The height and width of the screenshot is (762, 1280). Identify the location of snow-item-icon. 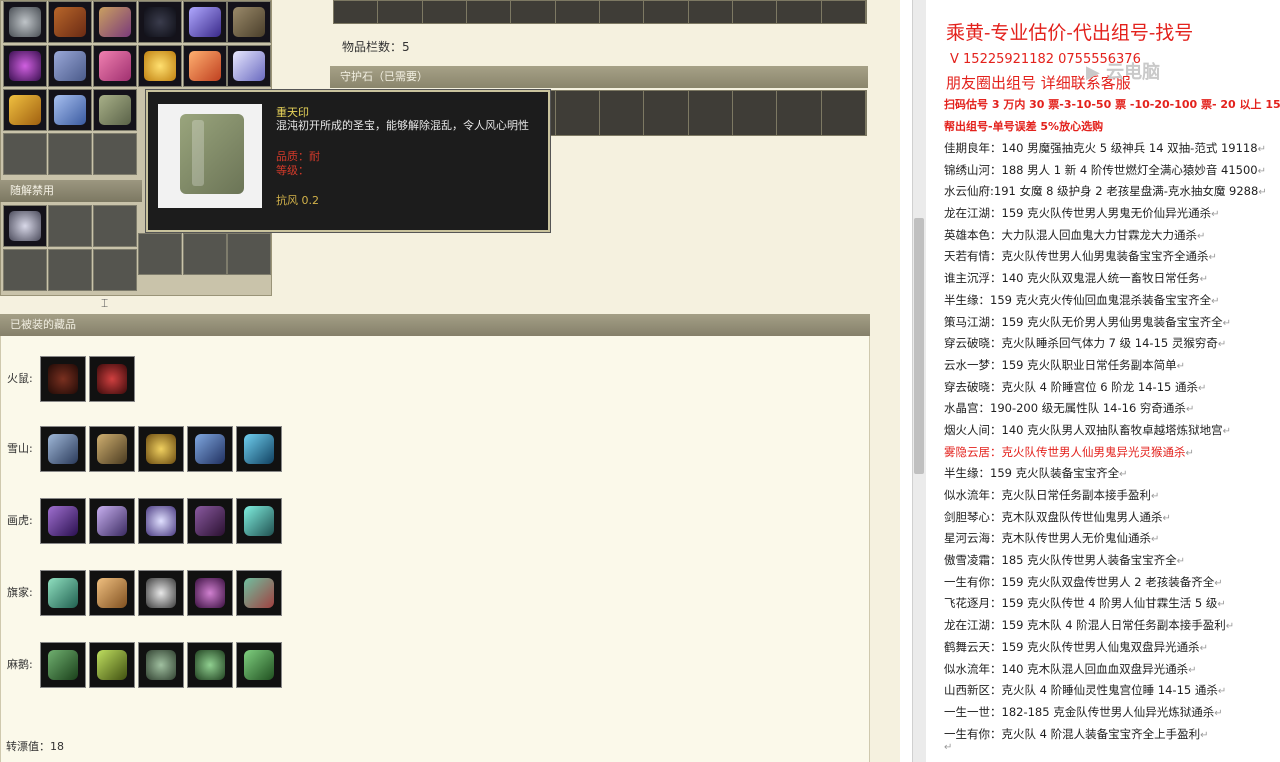
(259, 449).